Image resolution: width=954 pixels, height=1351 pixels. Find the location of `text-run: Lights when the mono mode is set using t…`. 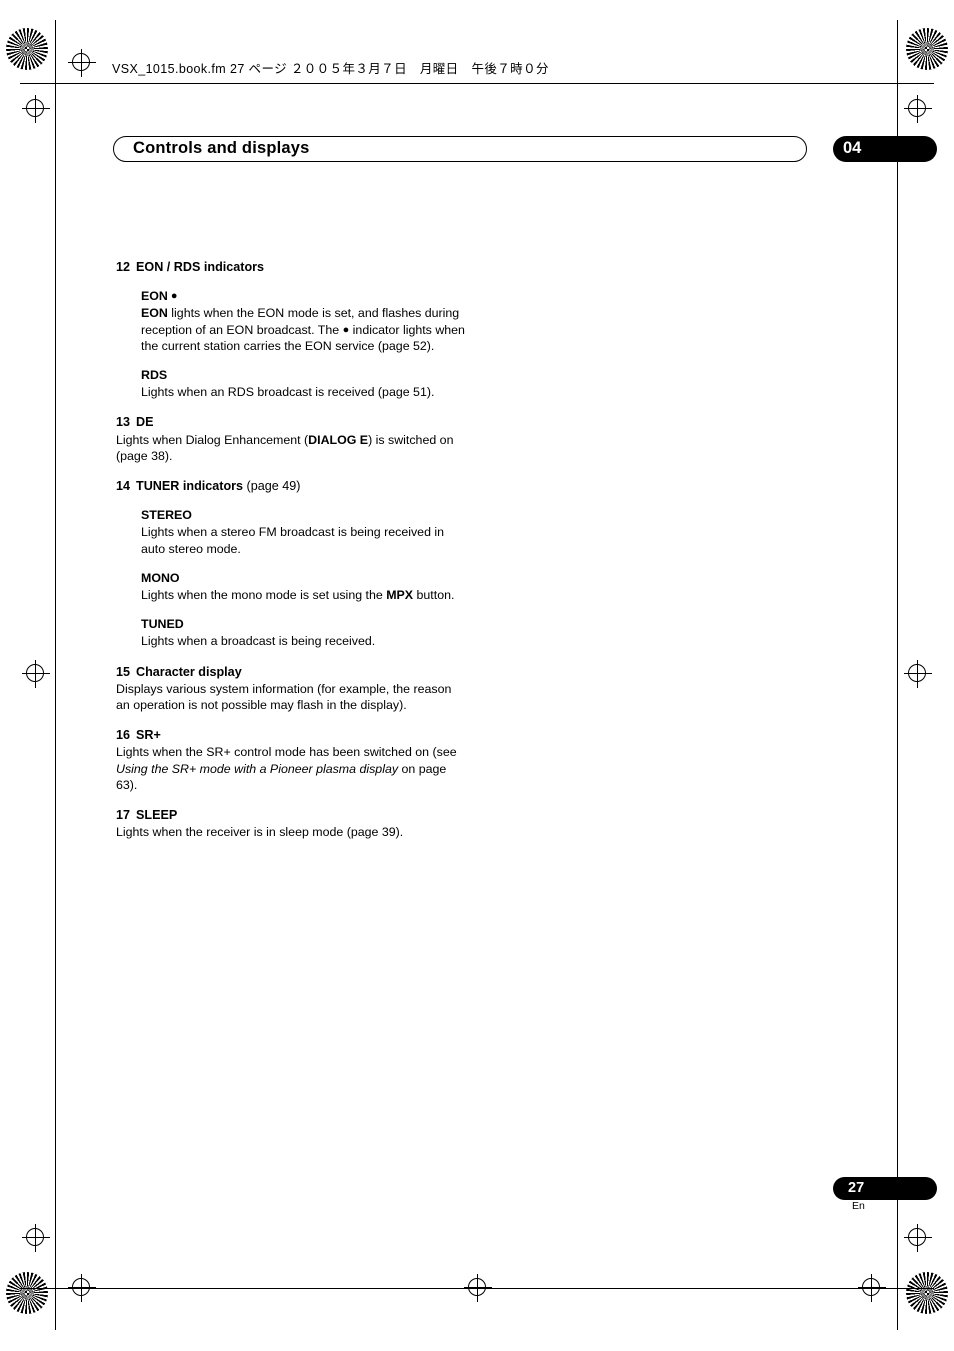

text-run: Lights when the mono mode is set using t… is located at coordinates (264, 595).